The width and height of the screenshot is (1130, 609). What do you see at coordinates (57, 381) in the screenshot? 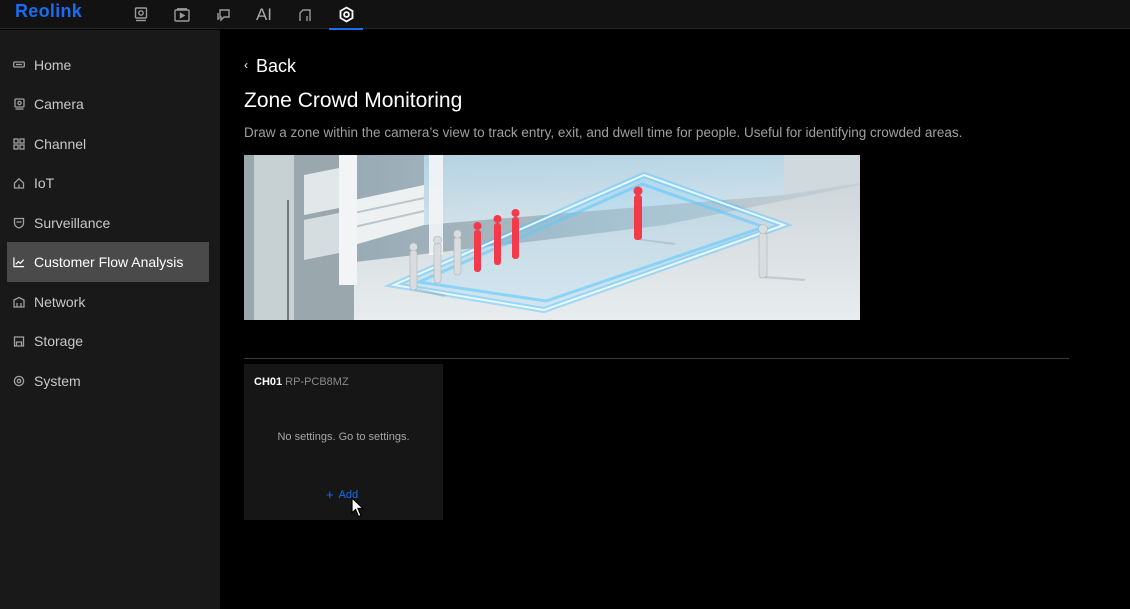
I see `sidebar-item-label: System` at bounding box center [57, 381].